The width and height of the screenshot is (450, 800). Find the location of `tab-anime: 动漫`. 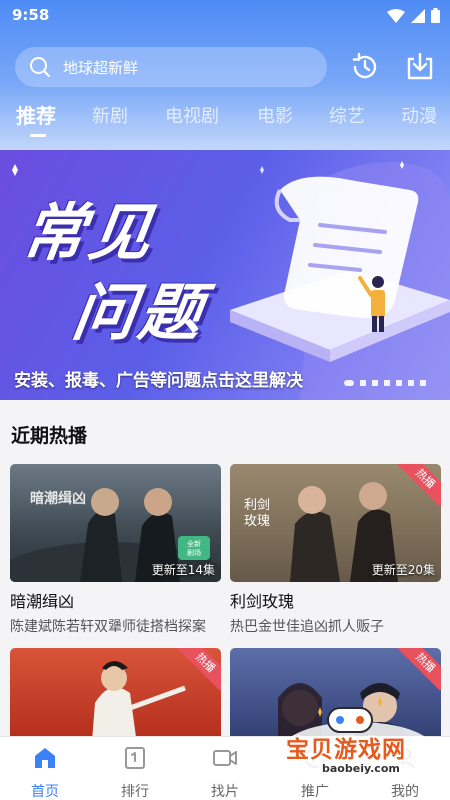

tab-anime: 动漫 is located at coordinates (419, 115).